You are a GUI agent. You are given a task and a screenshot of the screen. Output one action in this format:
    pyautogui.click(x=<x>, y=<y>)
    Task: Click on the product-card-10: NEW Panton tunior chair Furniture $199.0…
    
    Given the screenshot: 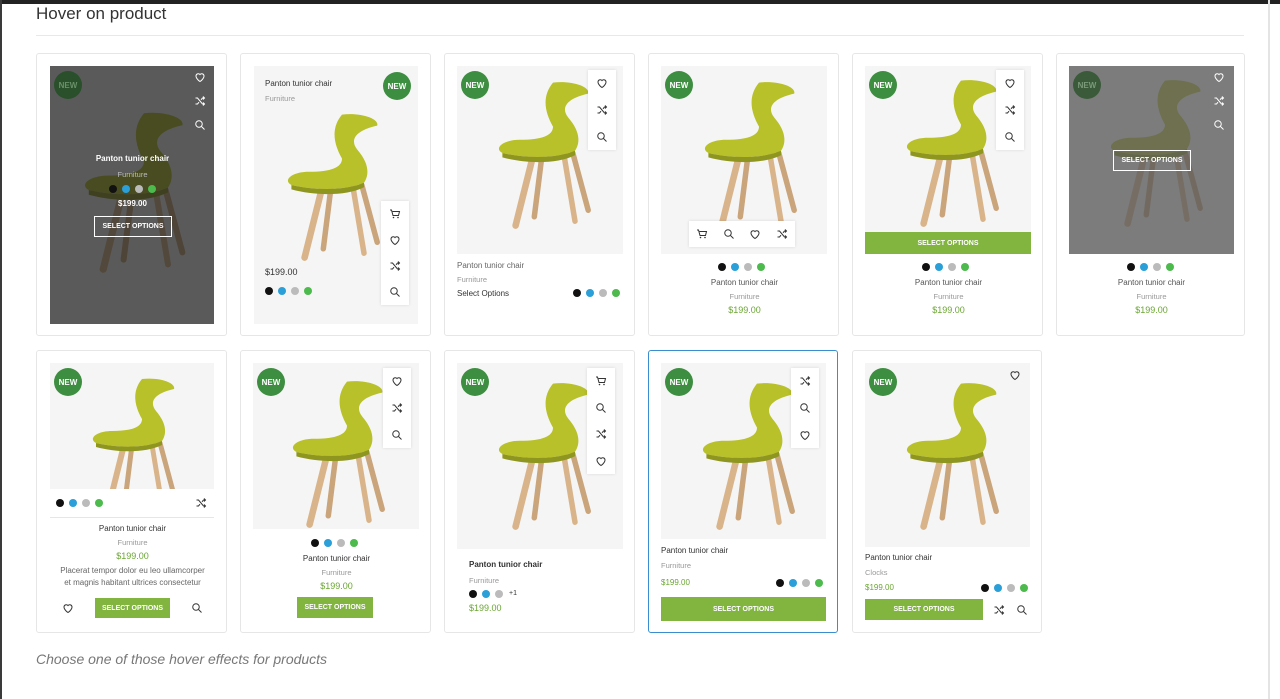 What is the action you would take?
    pyautogui.click(x=743, y=491)
    